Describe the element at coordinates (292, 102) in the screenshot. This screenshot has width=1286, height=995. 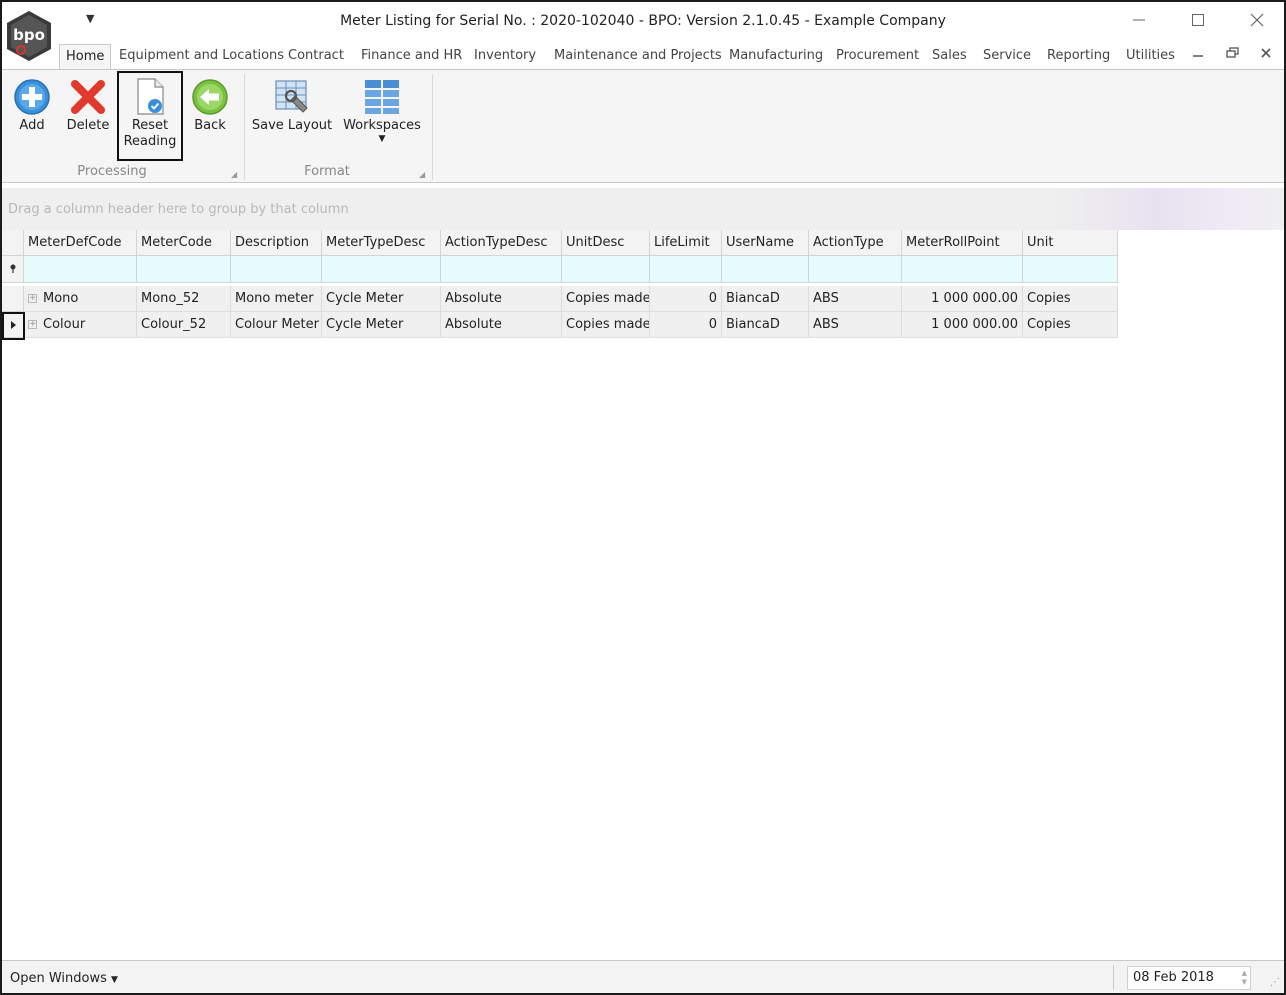
I see `save-layout-button: Save Layout` at that location.